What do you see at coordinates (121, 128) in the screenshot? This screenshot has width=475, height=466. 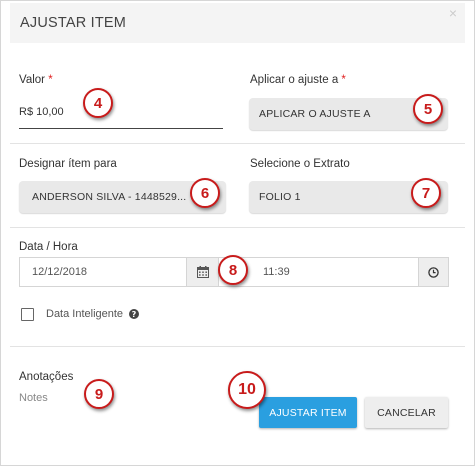 I see `valor-input-underline` at bounding box center [121, 128].